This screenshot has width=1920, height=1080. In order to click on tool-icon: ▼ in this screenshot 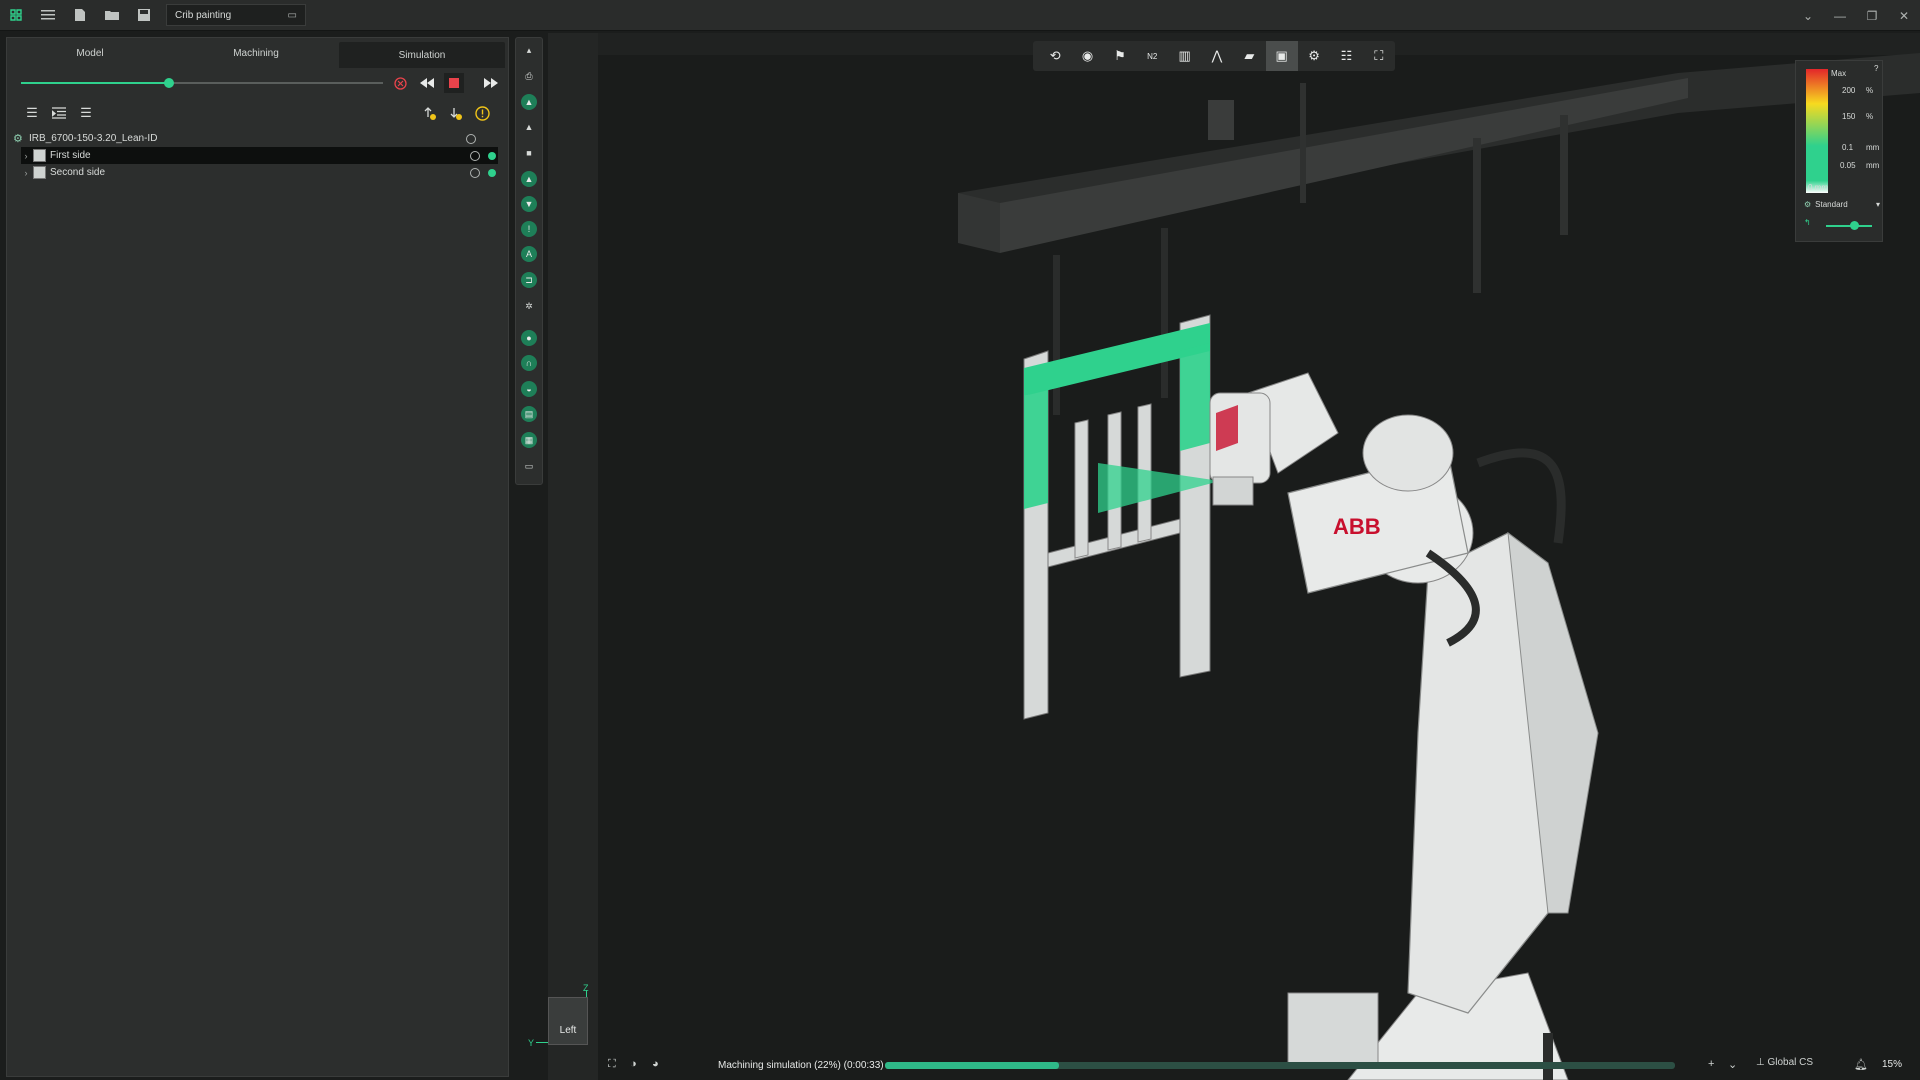, I will do `click(529, 204)`.